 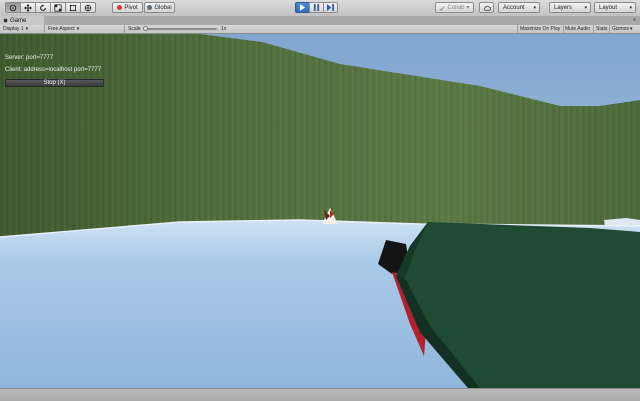 What do you see at coordinates (577, 29) in the screenshot?
I see `mute-audio-toggle: Mute Audio` at bounding box center [577, 29].